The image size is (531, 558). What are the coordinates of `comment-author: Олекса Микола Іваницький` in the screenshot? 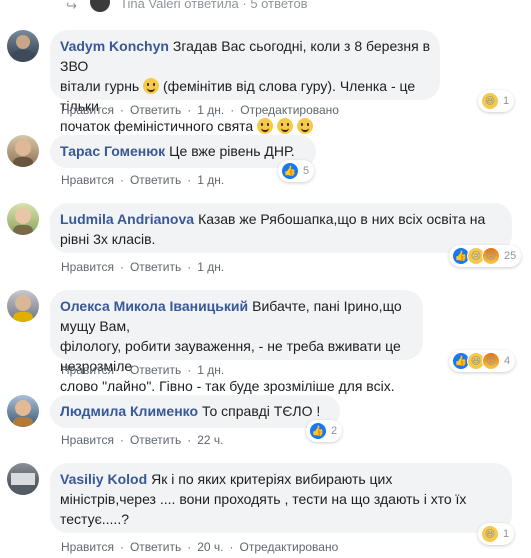 It's located at (154, 306).